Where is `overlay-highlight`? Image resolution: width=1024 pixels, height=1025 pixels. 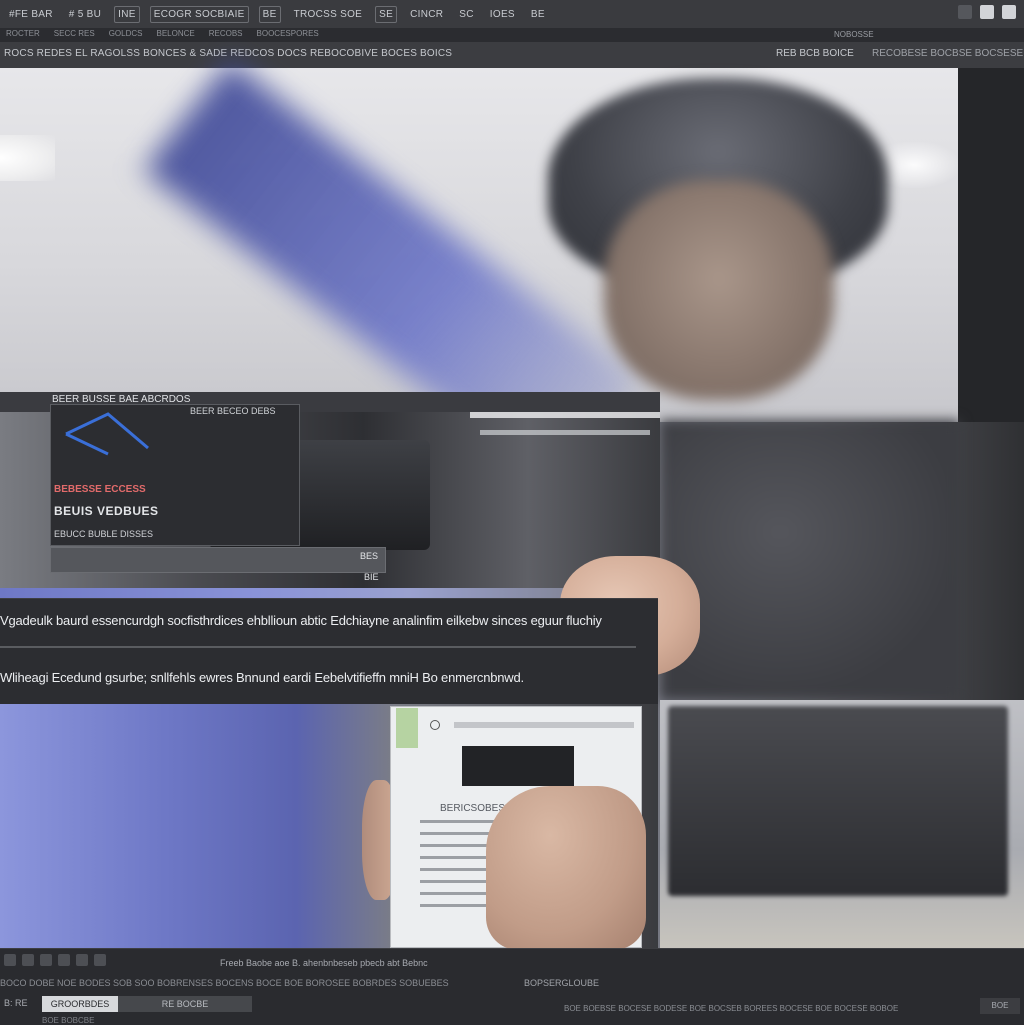 overlay-highlight is located at coordinates (565, 432).